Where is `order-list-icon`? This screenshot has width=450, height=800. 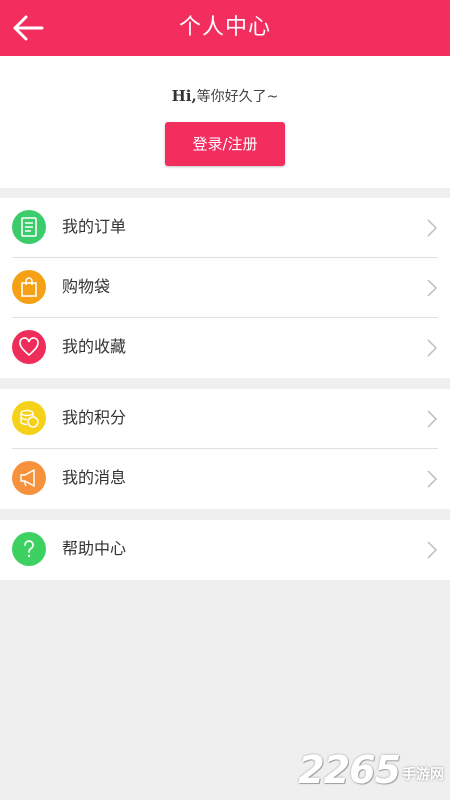 order-list-icon is located at coordinates (29, 227).